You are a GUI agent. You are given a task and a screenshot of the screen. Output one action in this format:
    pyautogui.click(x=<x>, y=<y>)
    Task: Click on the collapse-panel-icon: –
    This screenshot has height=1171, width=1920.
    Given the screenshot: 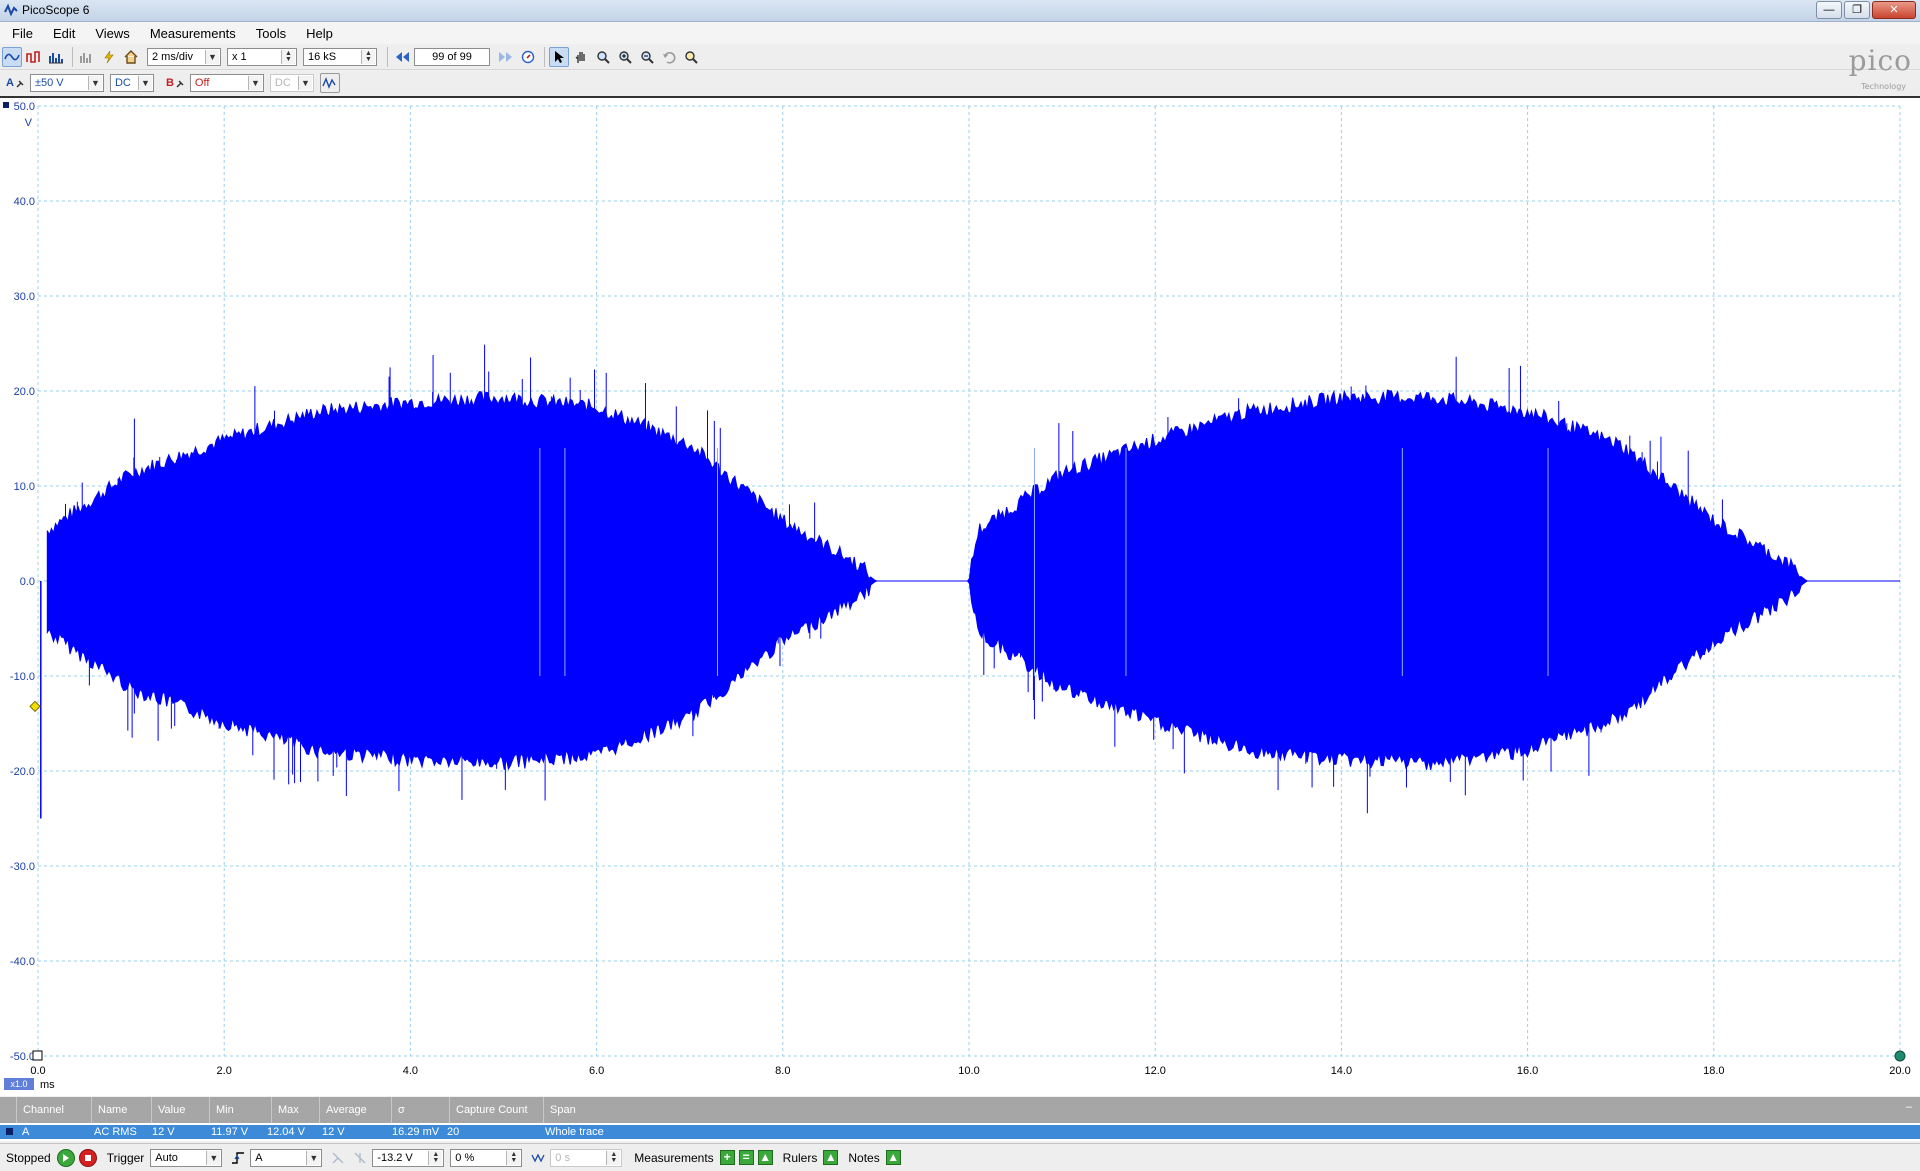 What is the action you would take?
    pyautogui.click(x=1909, y=1107)
    